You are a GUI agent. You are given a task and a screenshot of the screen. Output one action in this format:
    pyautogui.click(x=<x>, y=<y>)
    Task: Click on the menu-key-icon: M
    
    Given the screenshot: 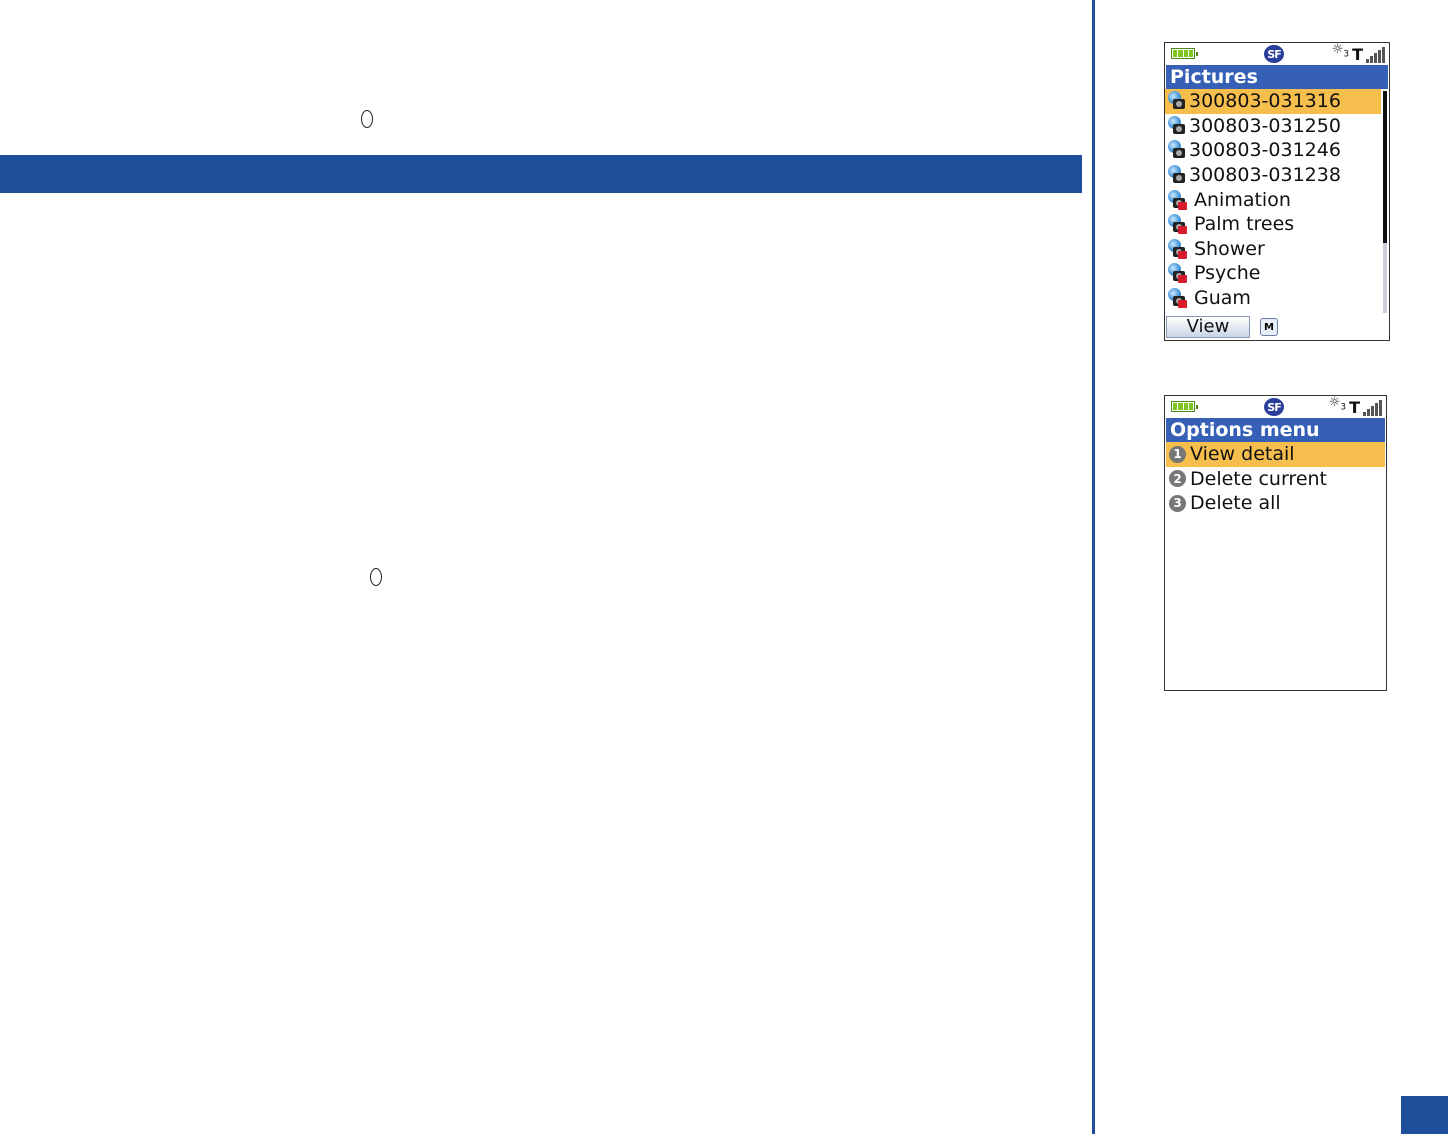 What is the action you would take?
    pyautogui.click(x=1269, y=327)
    